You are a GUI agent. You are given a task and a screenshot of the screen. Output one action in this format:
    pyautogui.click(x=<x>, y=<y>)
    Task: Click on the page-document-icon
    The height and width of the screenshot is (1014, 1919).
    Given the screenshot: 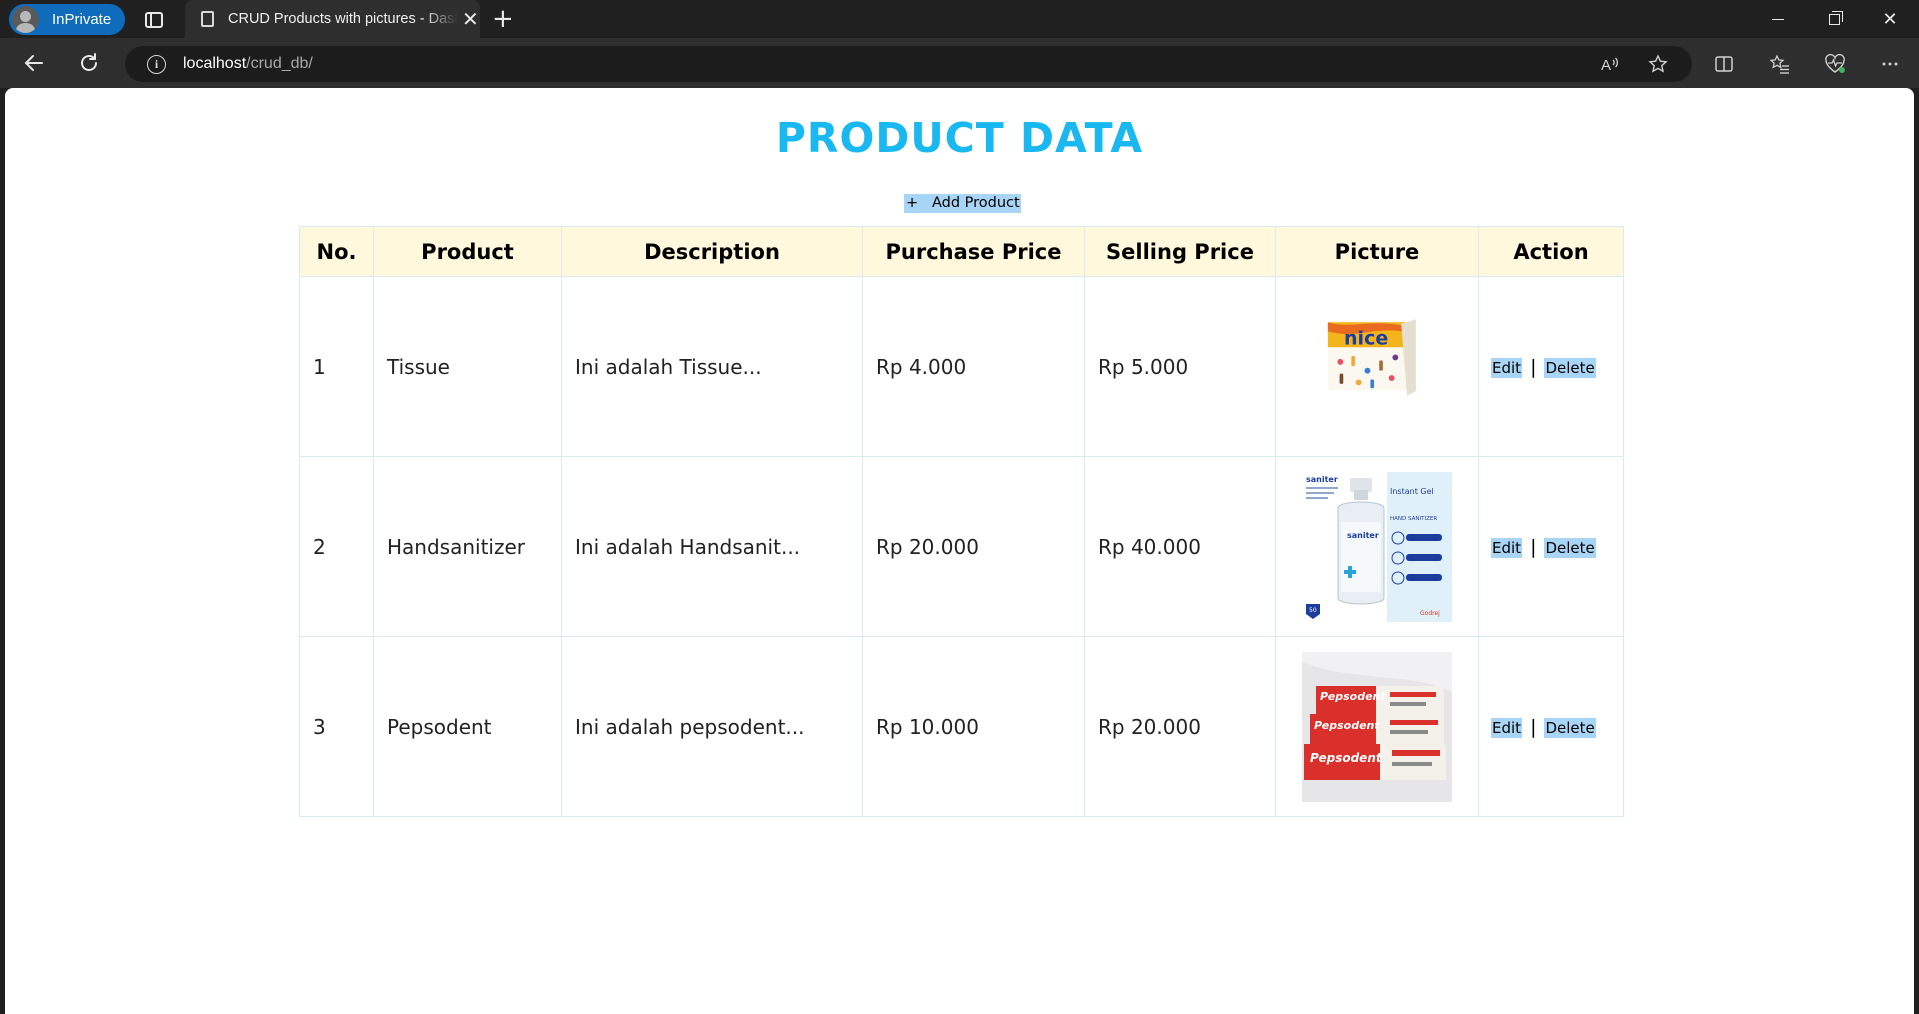 What is the action you would take?
    pyautogui.click(x=207, y=19)
    